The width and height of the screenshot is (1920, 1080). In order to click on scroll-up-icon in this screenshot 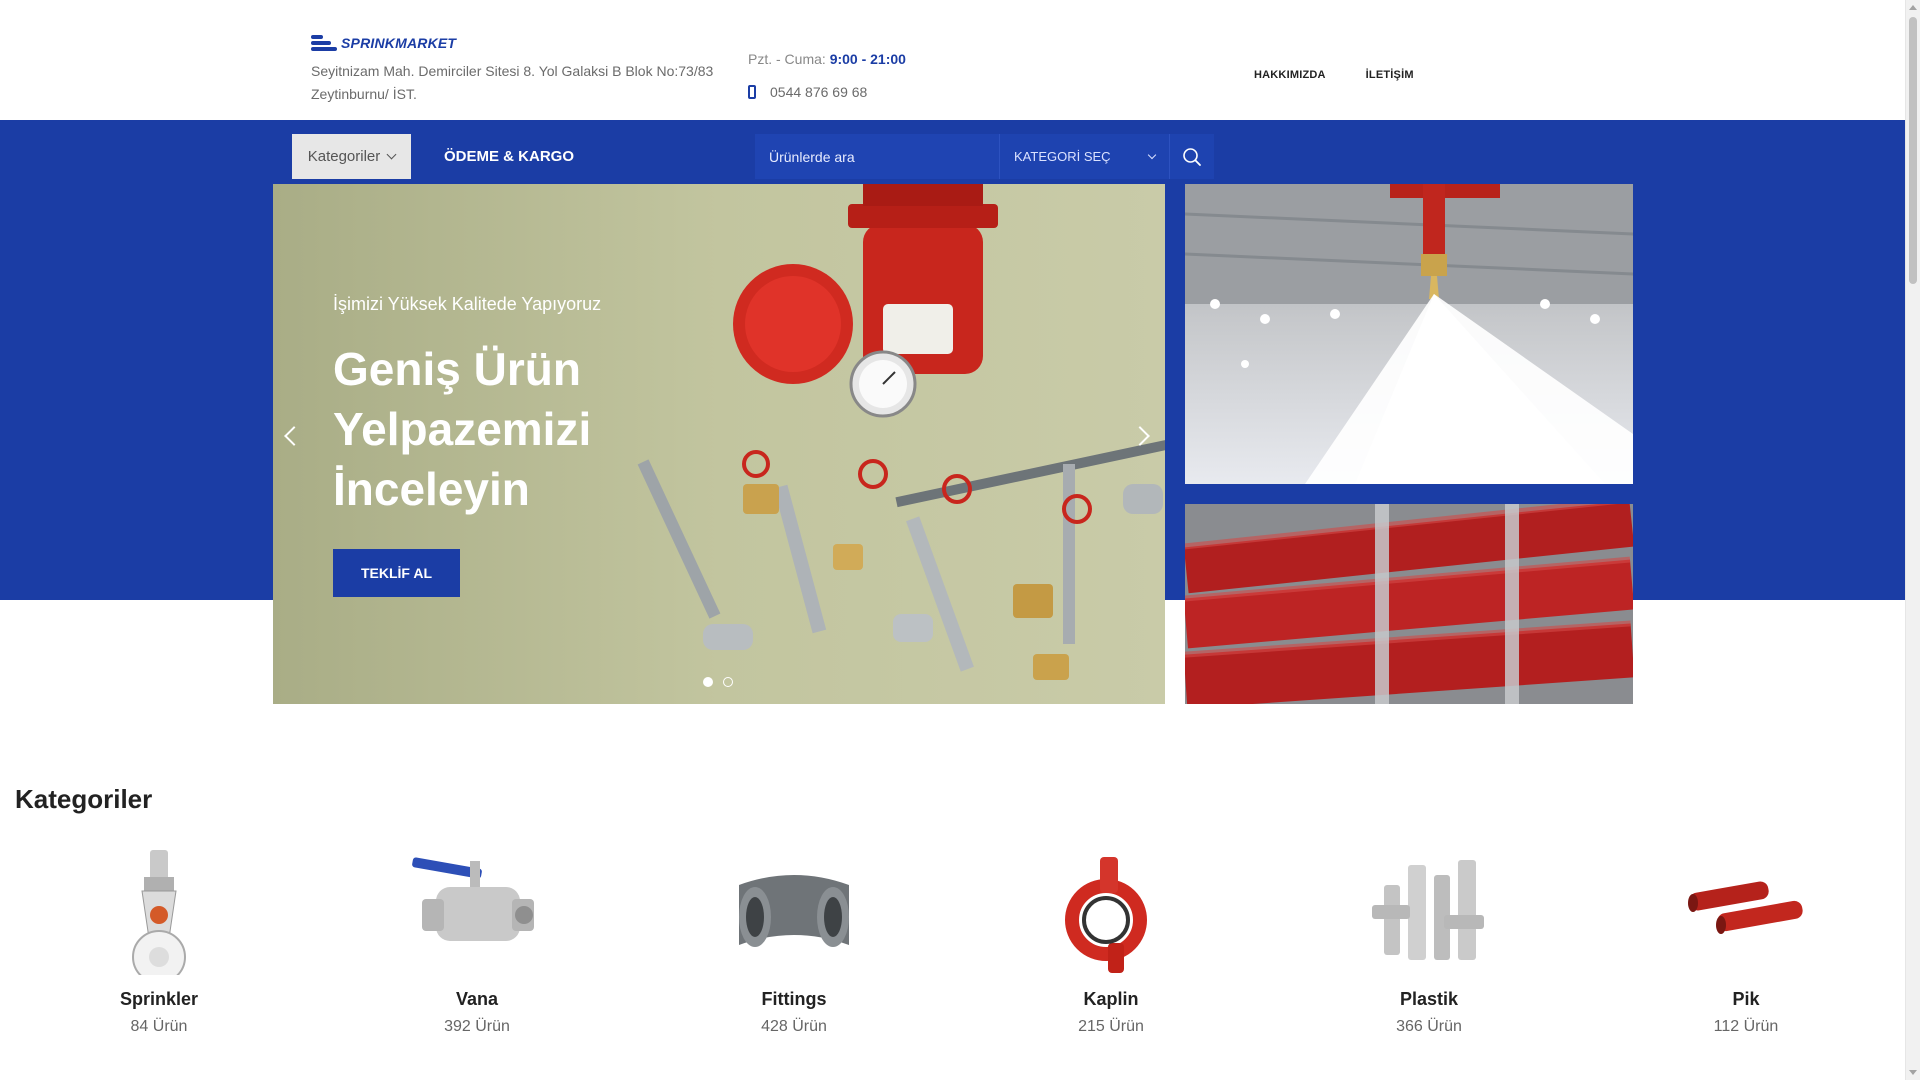, I will do `click(1913, 7)`.